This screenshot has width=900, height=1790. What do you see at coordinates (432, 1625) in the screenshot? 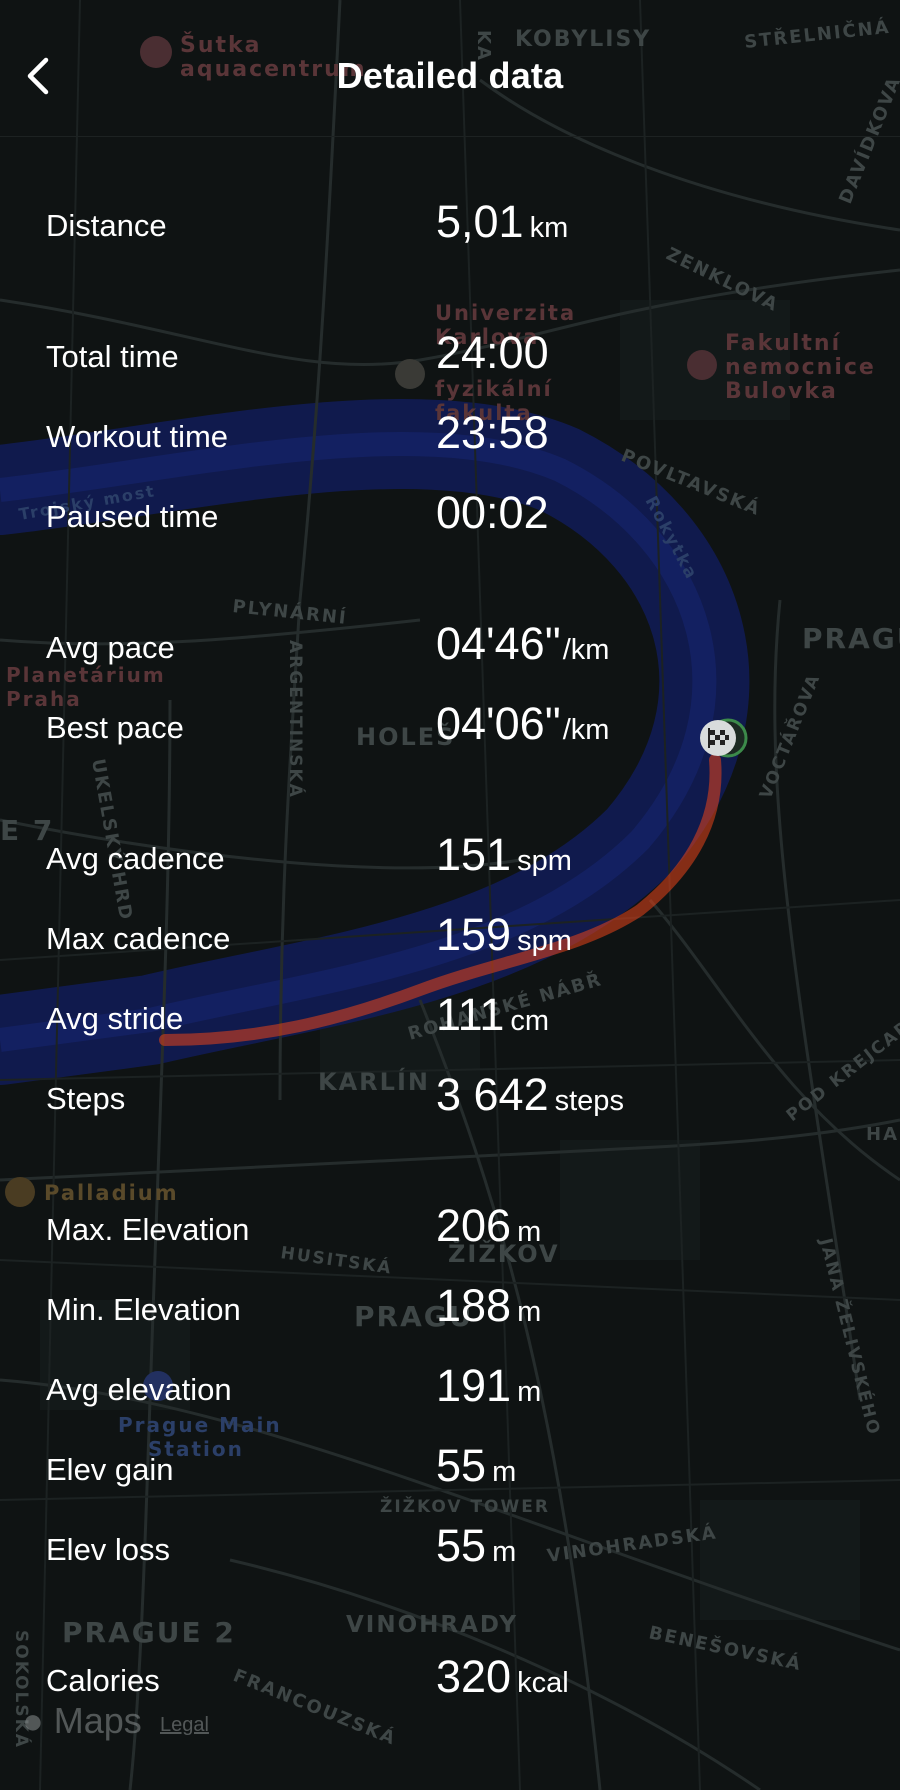
I see `map-label: VINOHRADY` at bounding box center [432, 1625].